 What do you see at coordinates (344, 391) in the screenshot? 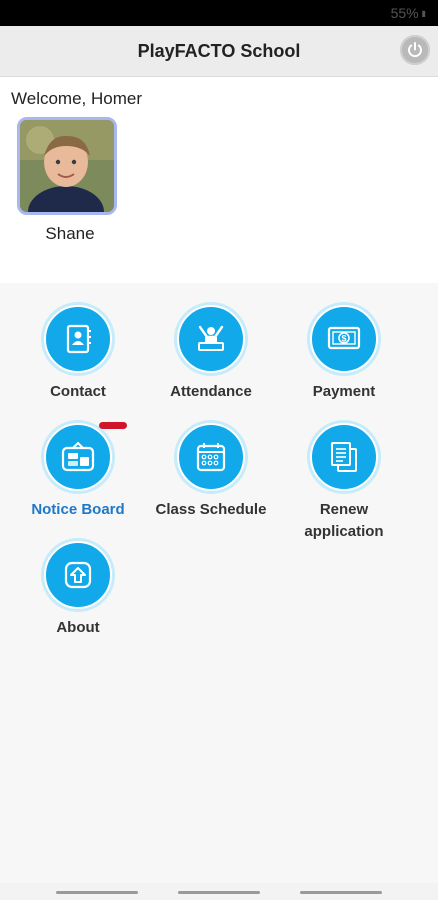
I see `menu-item-label: Payment` at bounding box center [344, 391].